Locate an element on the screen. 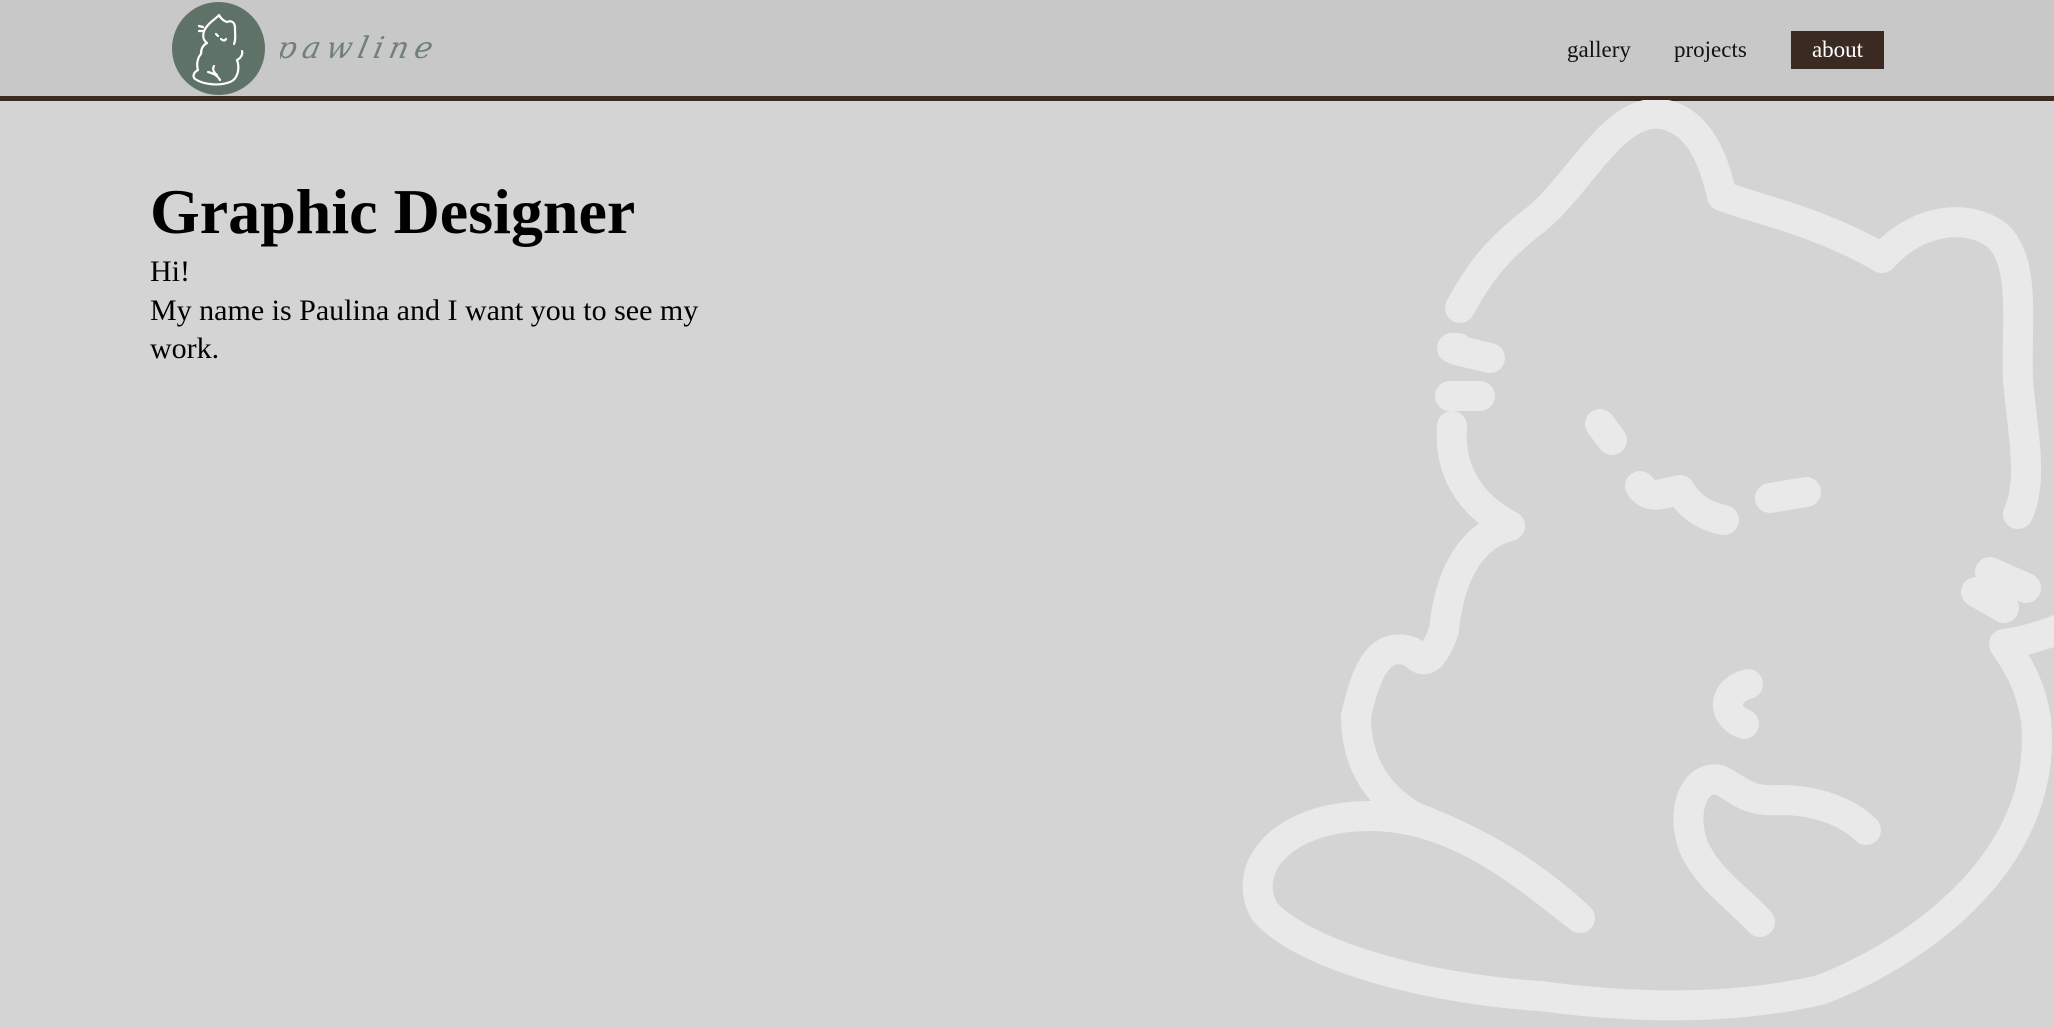 This screenshot has height=1028, width=2054. pawline-wordmark: pawline is located at coordinates (361, 48).